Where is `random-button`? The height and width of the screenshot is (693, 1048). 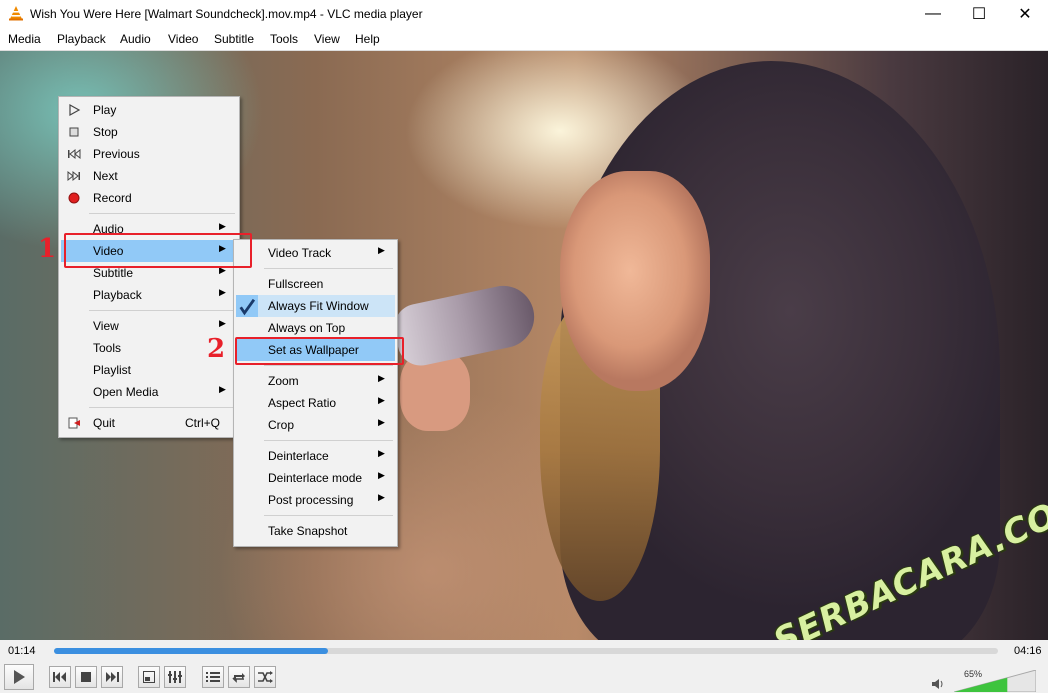 random-button is located at coordinates (265, 677).